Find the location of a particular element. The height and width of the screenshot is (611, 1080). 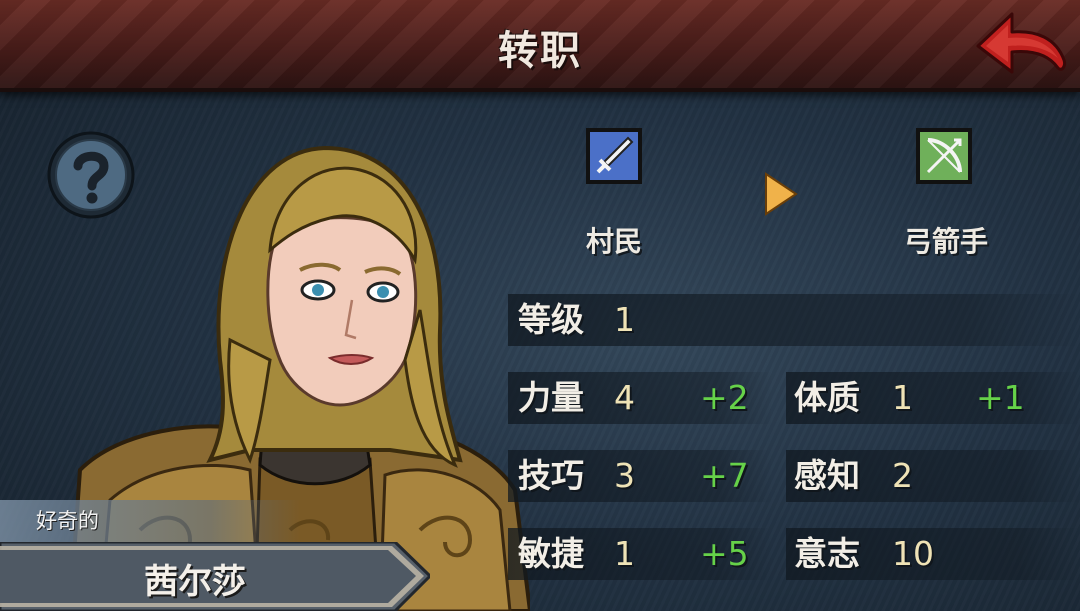

character-trait: 好奇的 is located at coordinates (150, 521).